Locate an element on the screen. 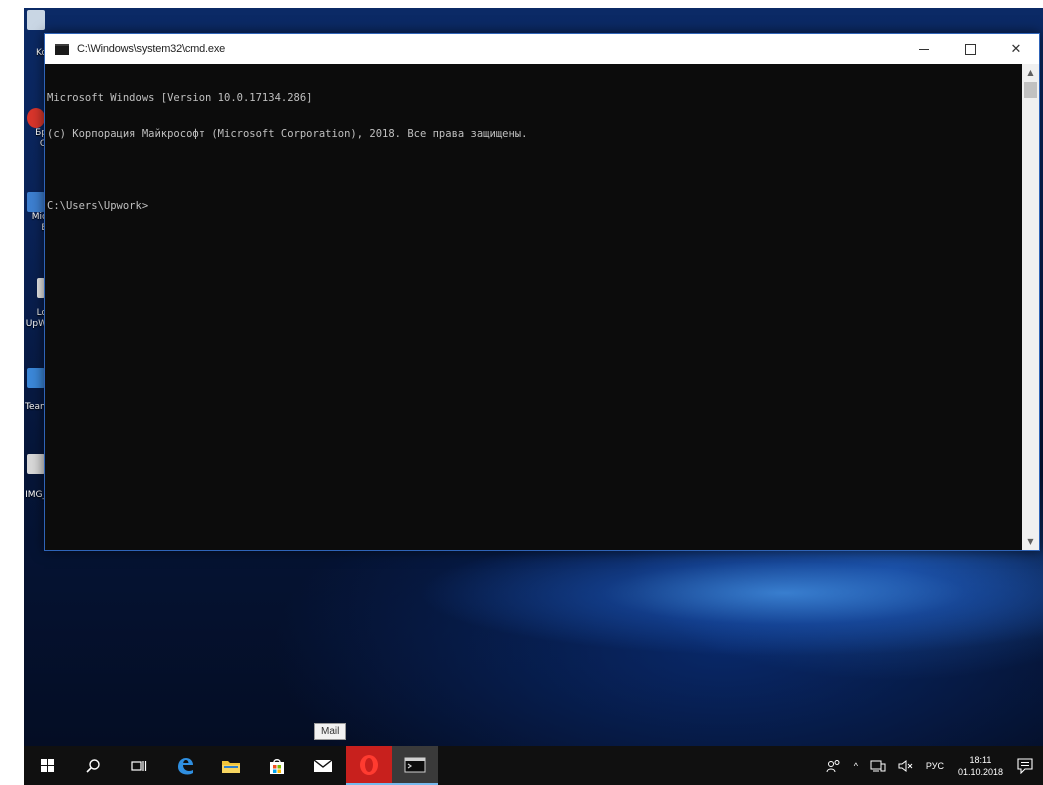 Image resolution: width=1043 pixels, height=785 pixels. opera-button is located at coordinates (369, 765).